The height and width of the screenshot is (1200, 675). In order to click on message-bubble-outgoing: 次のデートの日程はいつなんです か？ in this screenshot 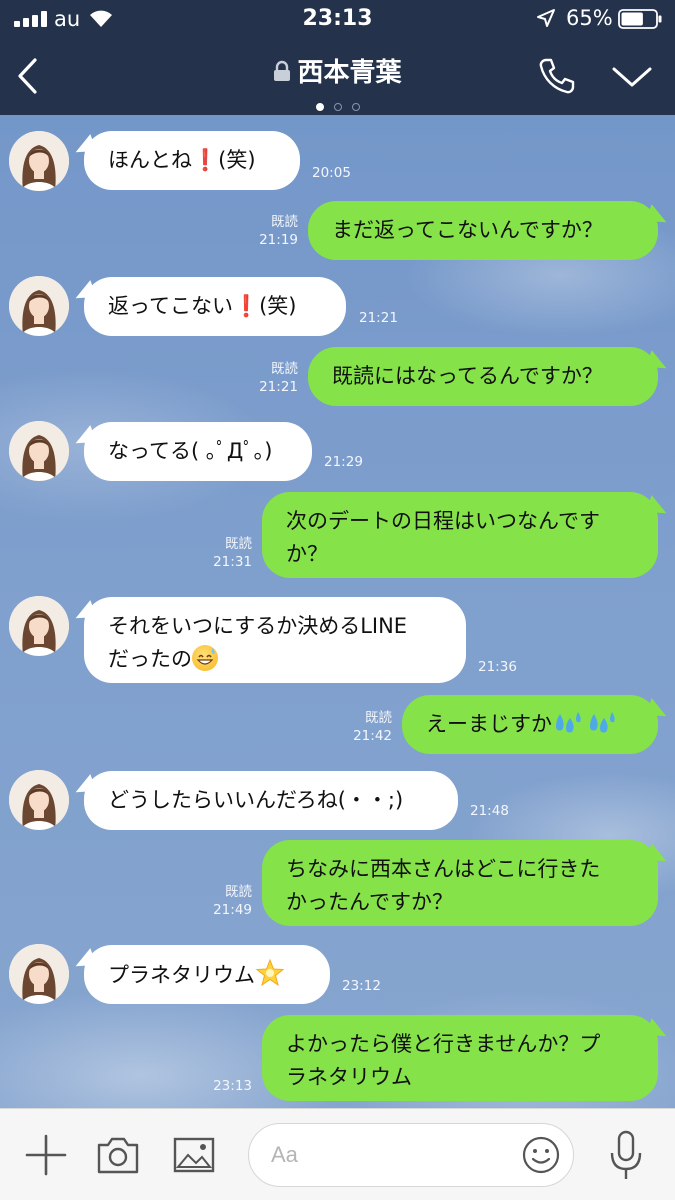, I will do `click(460, 535)`.